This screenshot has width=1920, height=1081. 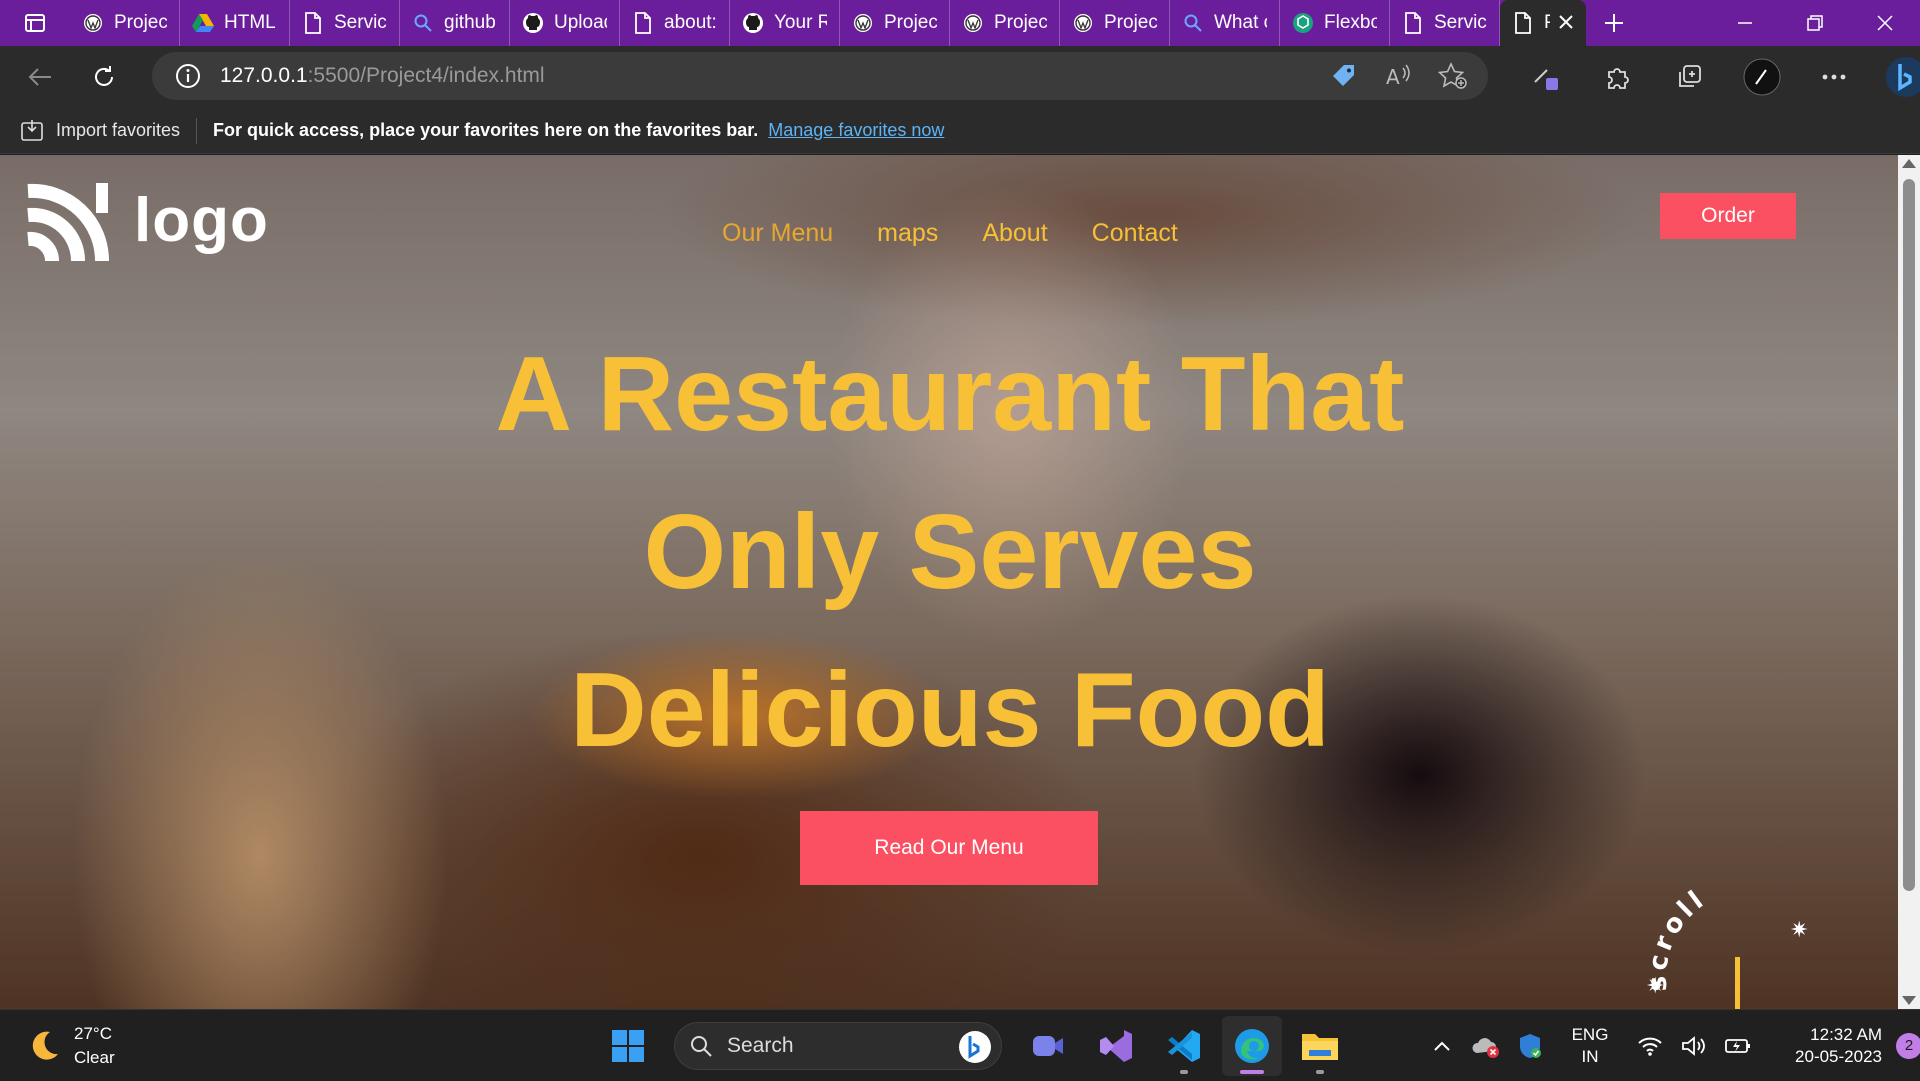 I want to click on site-info-icon, so click(x=188, y=76).